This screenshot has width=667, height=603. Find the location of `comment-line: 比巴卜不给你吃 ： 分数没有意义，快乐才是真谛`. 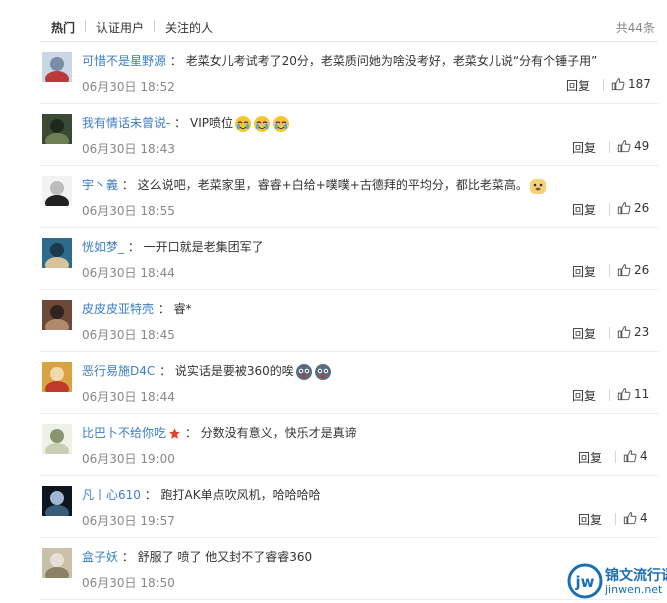

comment-line: 比巴卜不给你吃 ： 分数没有意义，快乐才是真谛 is located at coordinates (219, 432).